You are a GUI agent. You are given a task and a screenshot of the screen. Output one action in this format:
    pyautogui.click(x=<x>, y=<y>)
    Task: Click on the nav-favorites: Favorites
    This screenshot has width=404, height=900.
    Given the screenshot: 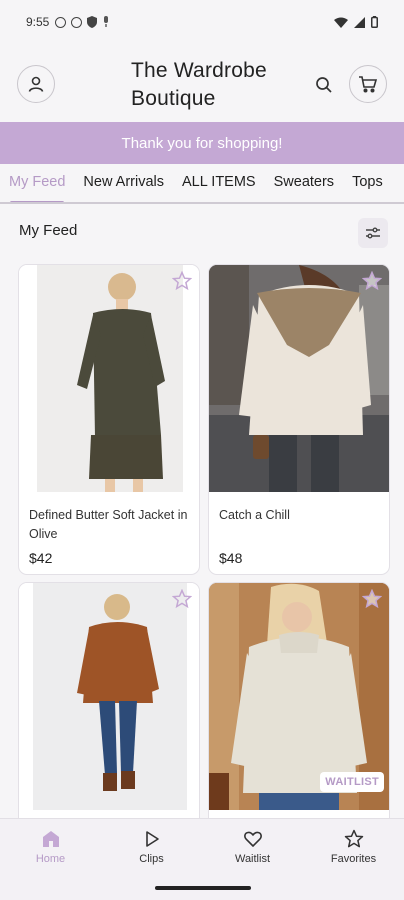 What is the action you would take?
    pyautogui.click(x=353, y=859)
    